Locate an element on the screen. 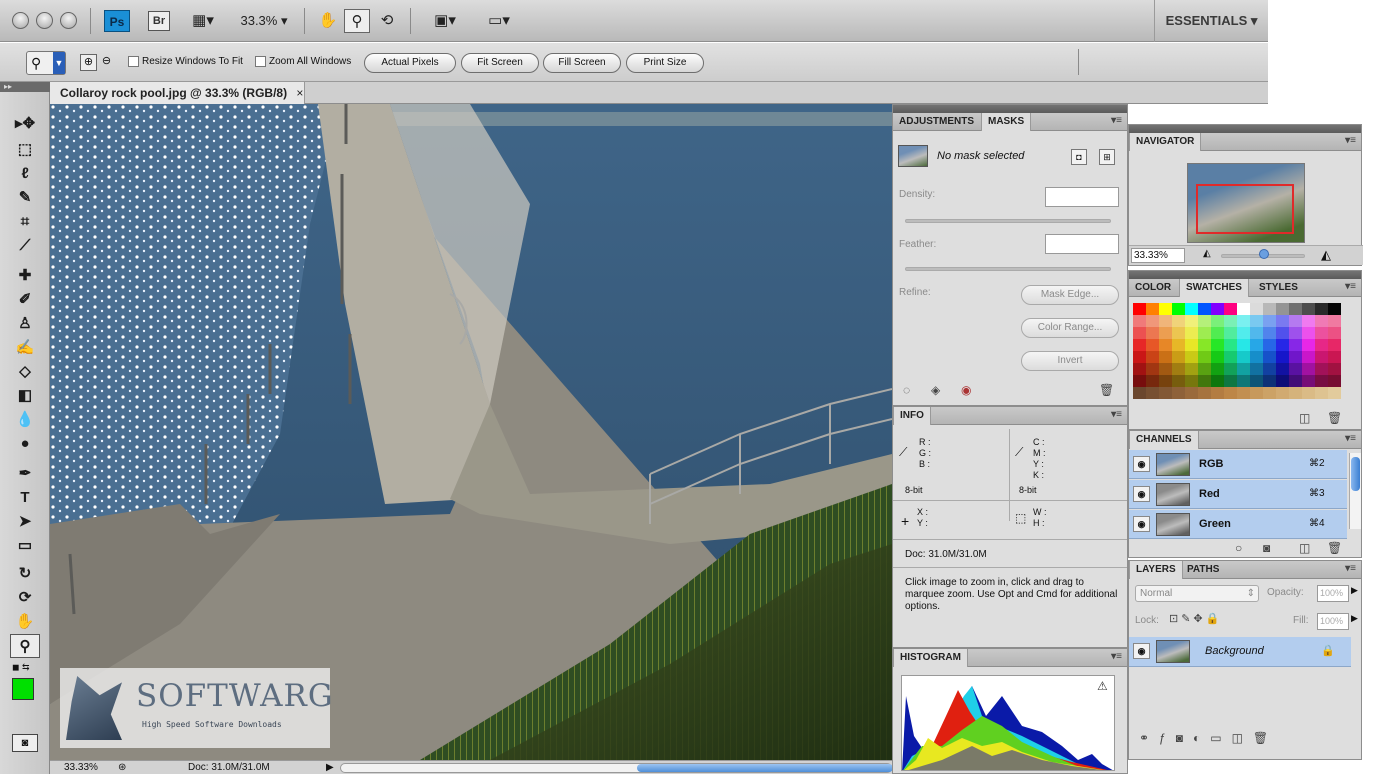  tab-info: INFO is located at coordinates (912, 416).